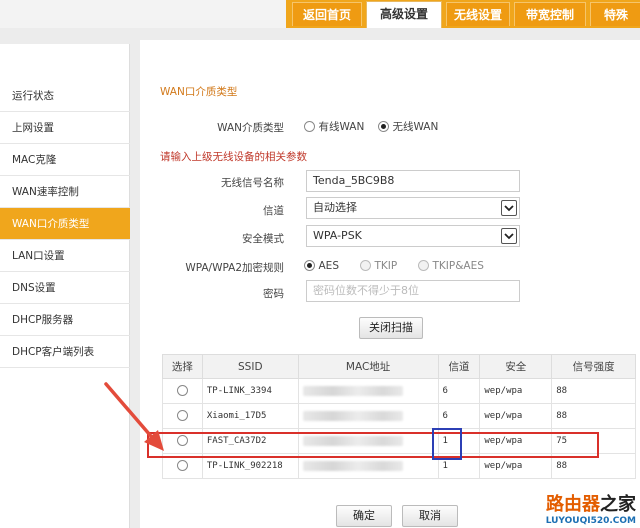 This screenshot has height=528, width=640. I want to click on watermark-url: LUYOUQI520.COM, so click(590, 521).